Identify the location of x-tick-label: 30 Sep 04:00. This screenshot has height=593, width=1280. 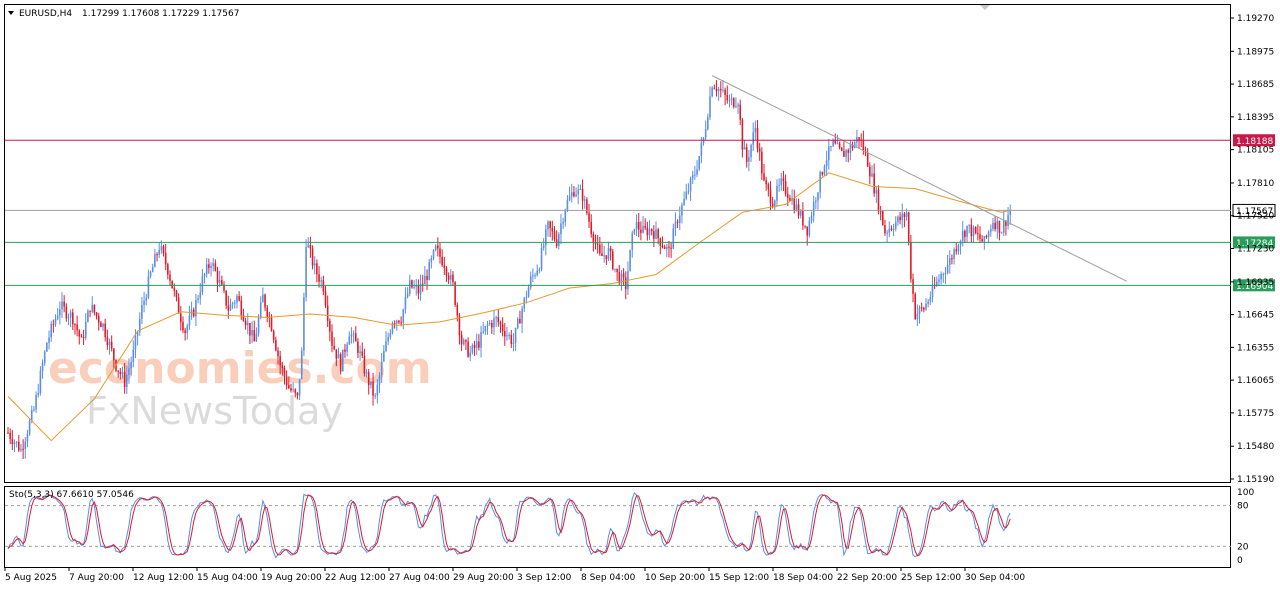
(995, 578).